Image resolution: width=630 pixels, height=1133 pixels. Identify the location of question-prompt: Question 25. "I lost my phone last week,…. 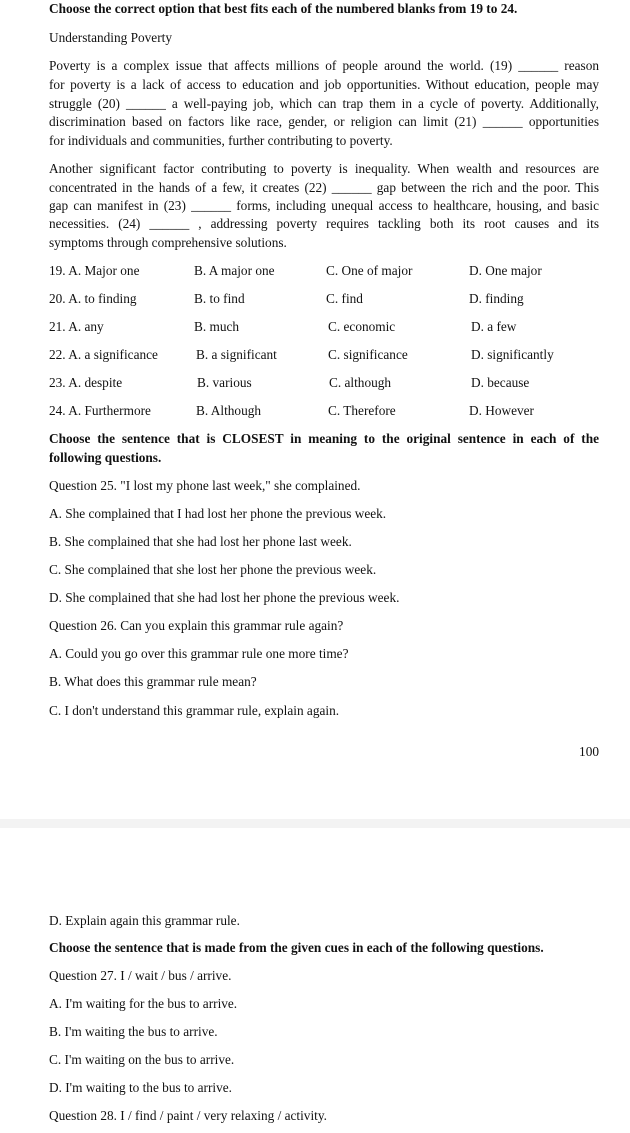
(205, 485).